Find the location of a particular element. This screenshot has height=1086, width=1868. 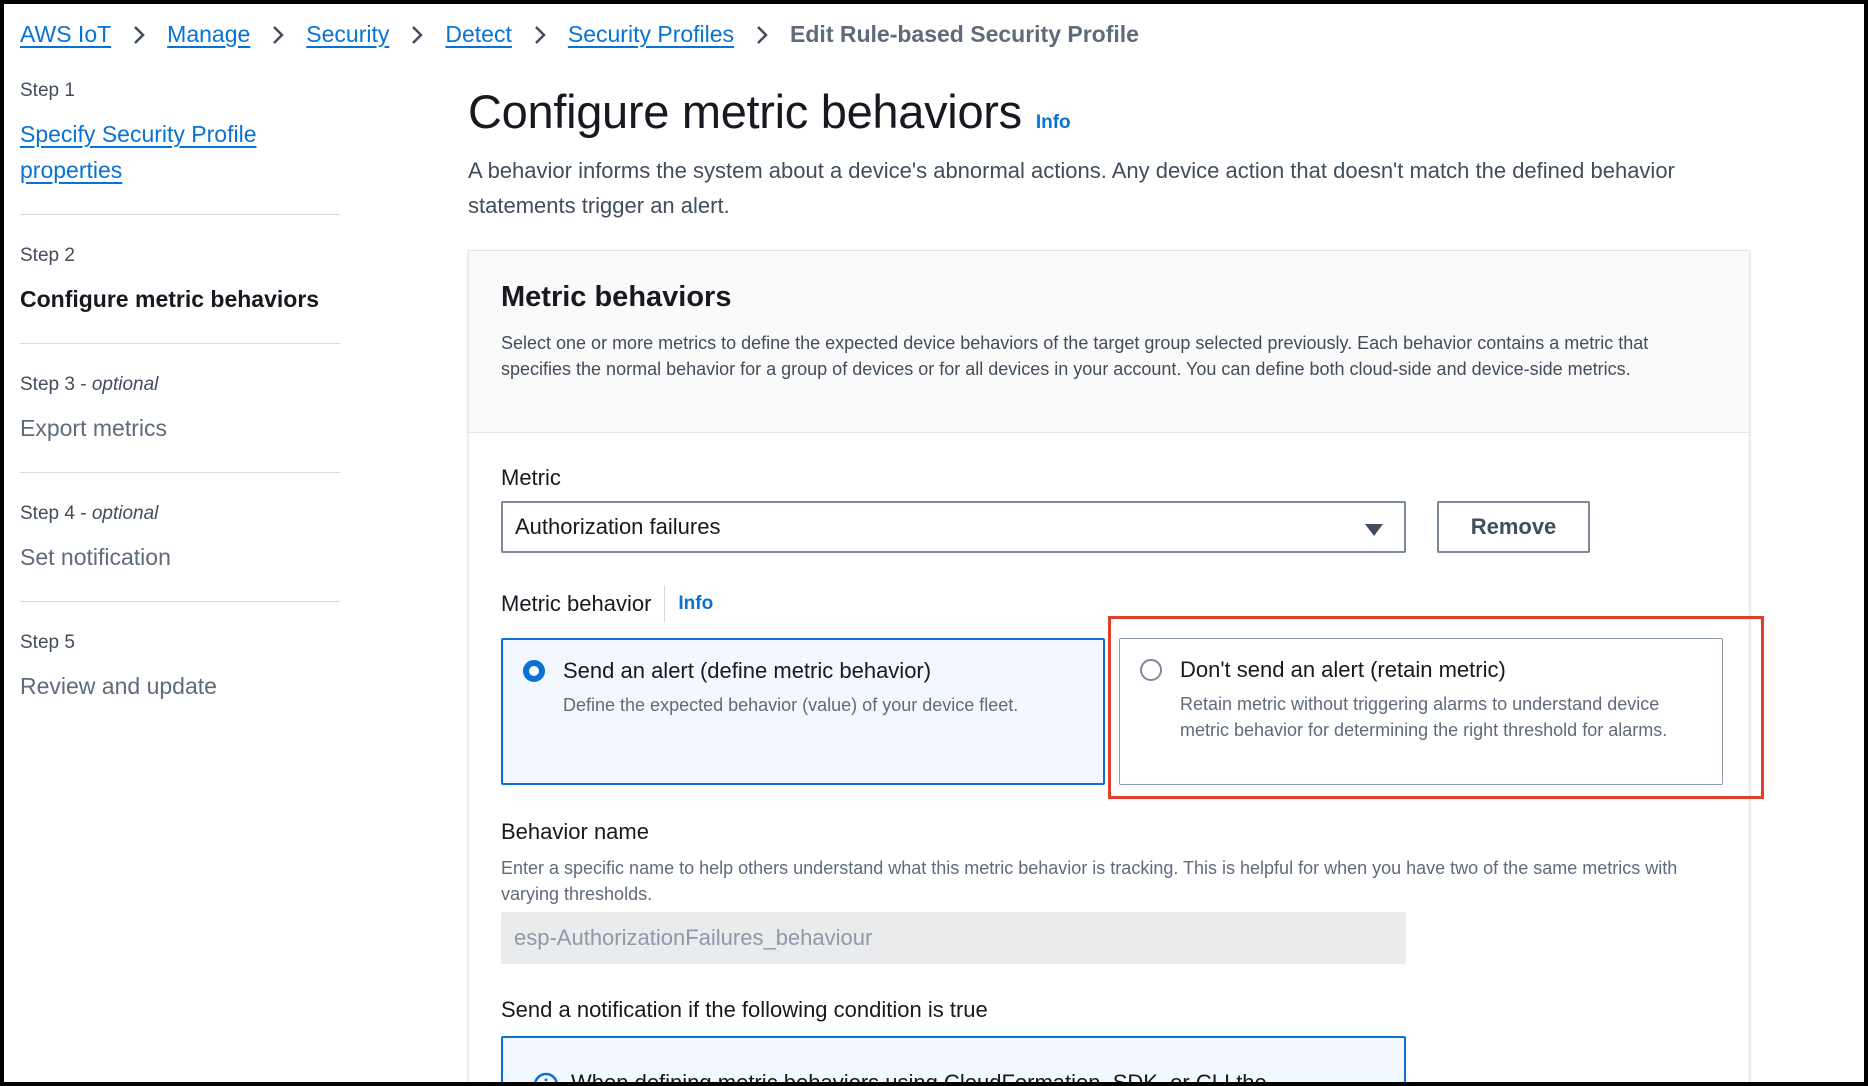

radio-unchecked-icon is located at coordinates (1151, 670).